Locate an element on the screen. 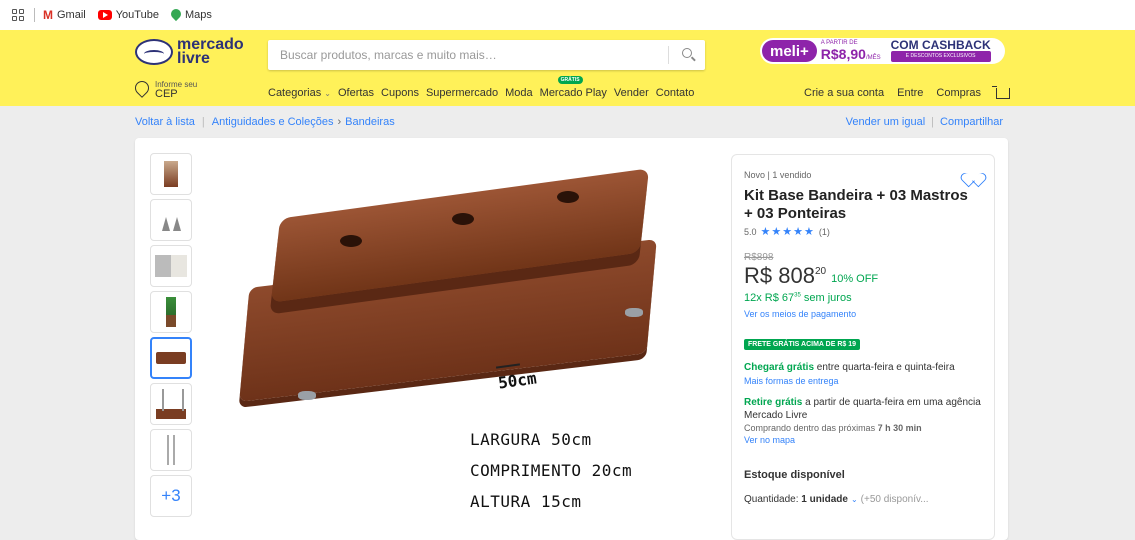 Image resolution: width=1135 pixels, height=540 pixels. mercado-livre-logo: mercado livre is located at coordinates (189, 52).